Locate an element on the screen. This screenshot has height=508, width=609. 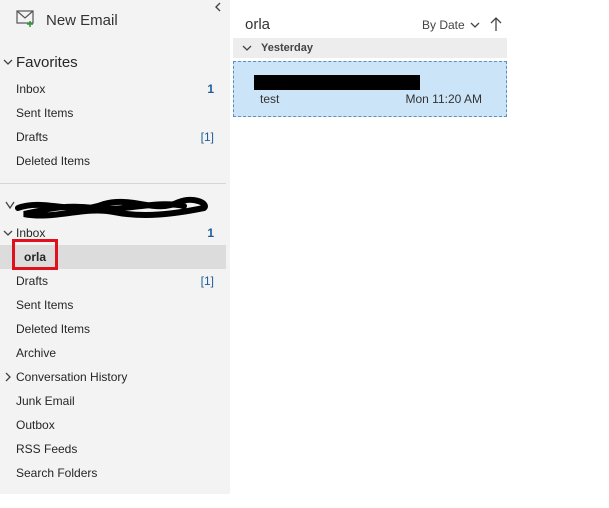
sidebar-item-outbox: Outbox is located at coordinates (113, 425).